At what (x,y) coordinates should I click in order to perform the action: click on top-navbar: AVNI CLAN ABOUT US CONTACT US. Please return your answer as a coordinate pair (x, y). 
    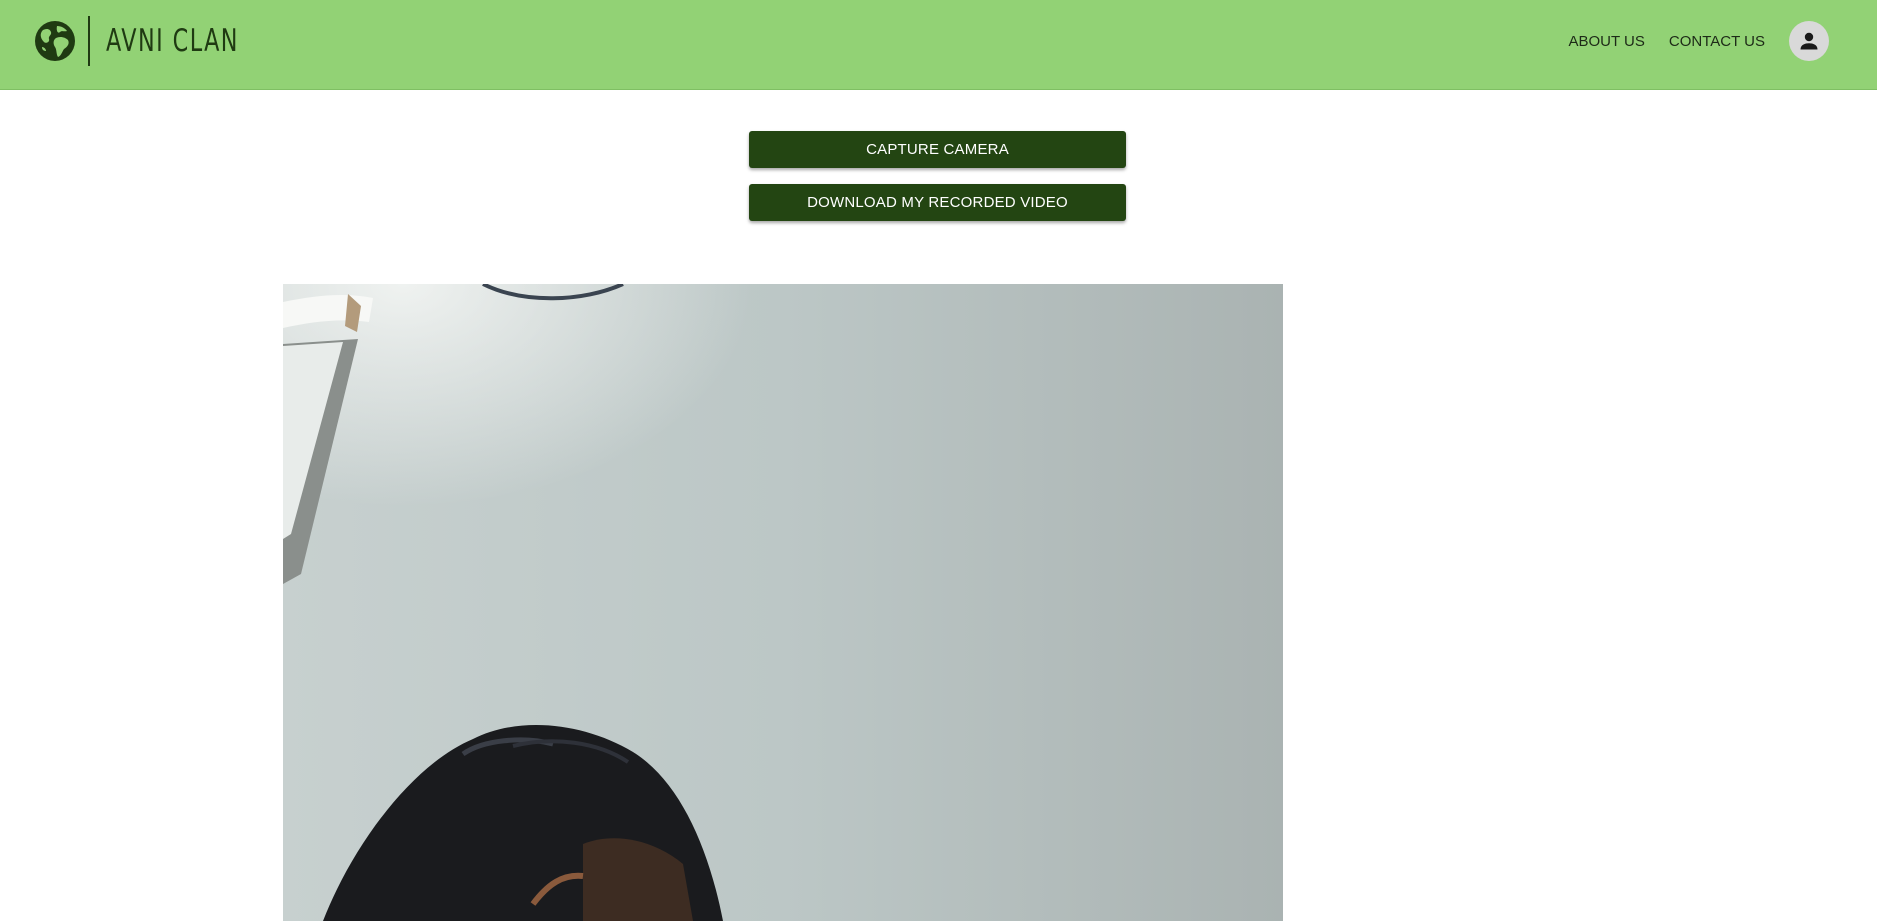
    Looking at the image, I should click on (938, 45).